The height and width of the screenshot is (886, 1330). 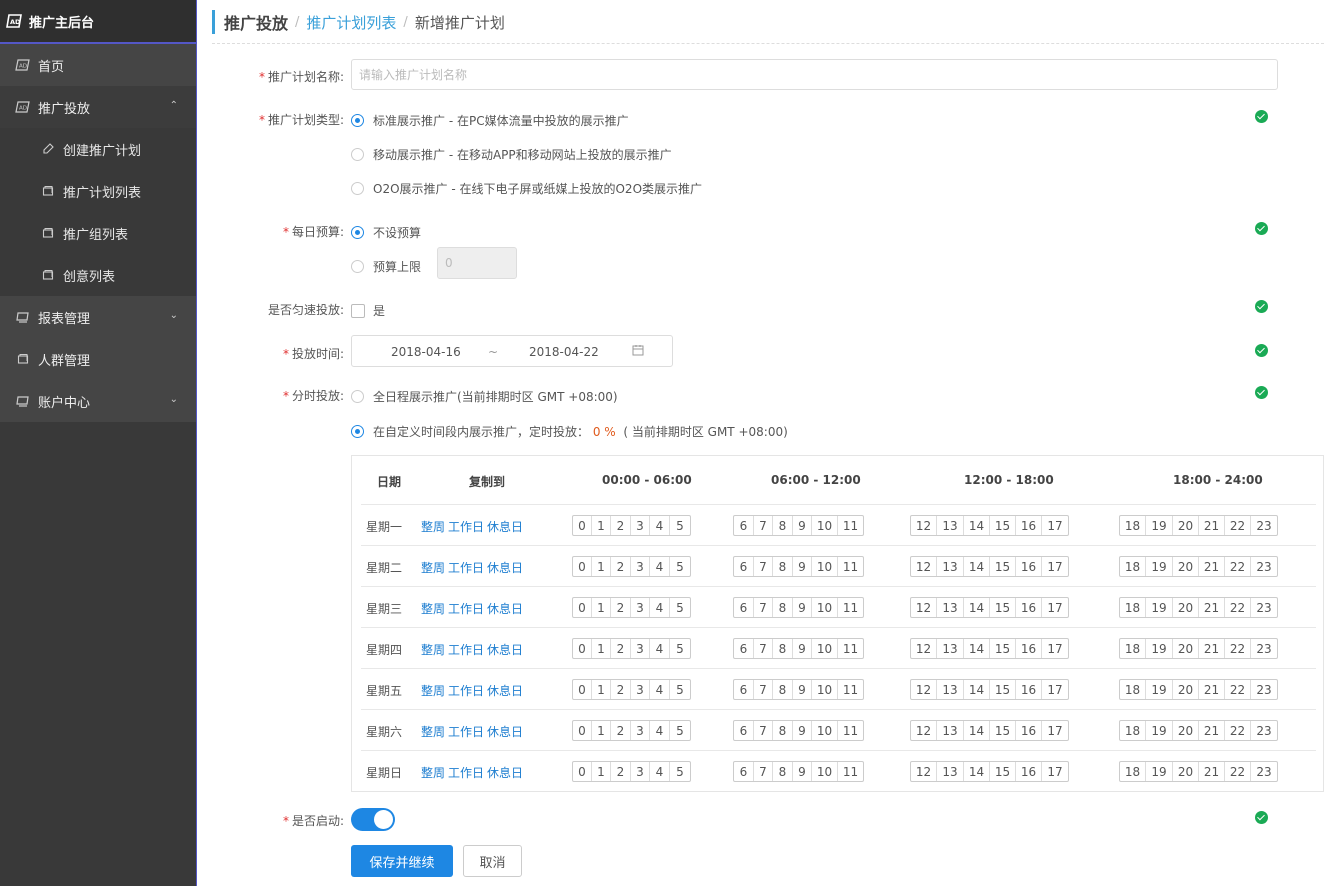 What do you see at coordinates (511, 154) in the screenshot?
I see `plan-type-radio-mobile: 移动展示推广 - 在移动APP和移动网站上投放的展示推广` at bounding box center [511, 154].